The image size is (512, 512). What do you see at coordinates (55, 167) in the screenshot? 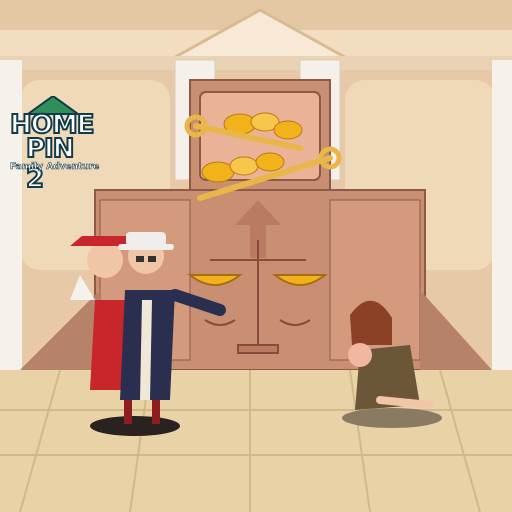
I see `logo-tagline: Family Adventure` at bounding box center [55, 167].